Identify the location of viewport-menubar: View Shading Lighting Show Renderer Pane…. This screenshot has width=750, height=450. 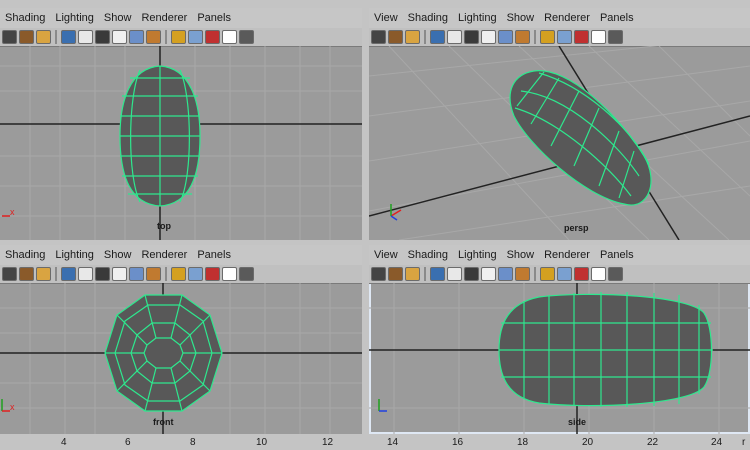
(559, 18).